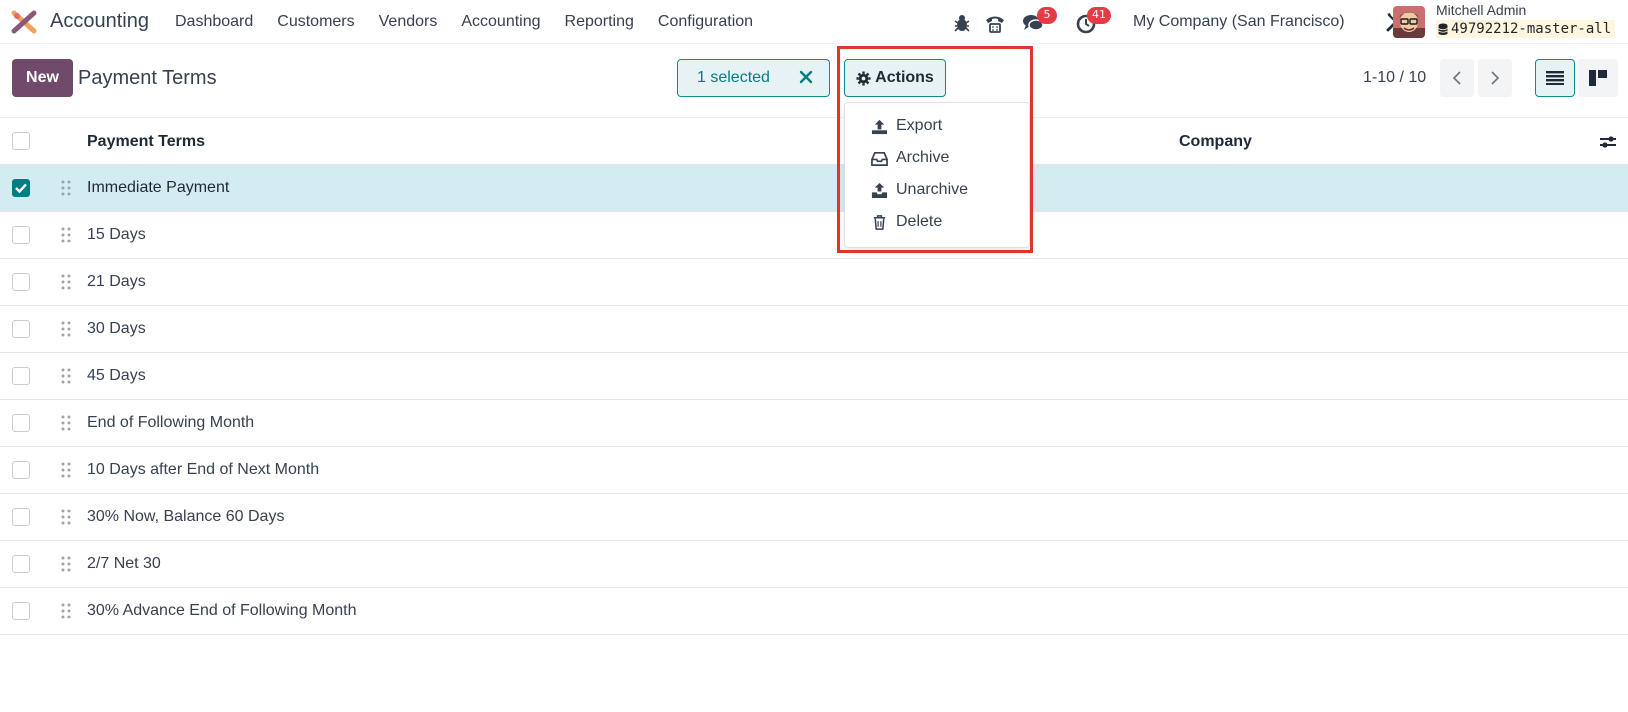  Describe the element at coordinates (814, 470) in the screenshot. I see `table-row: 10 Days after End of Next Month` at that location.